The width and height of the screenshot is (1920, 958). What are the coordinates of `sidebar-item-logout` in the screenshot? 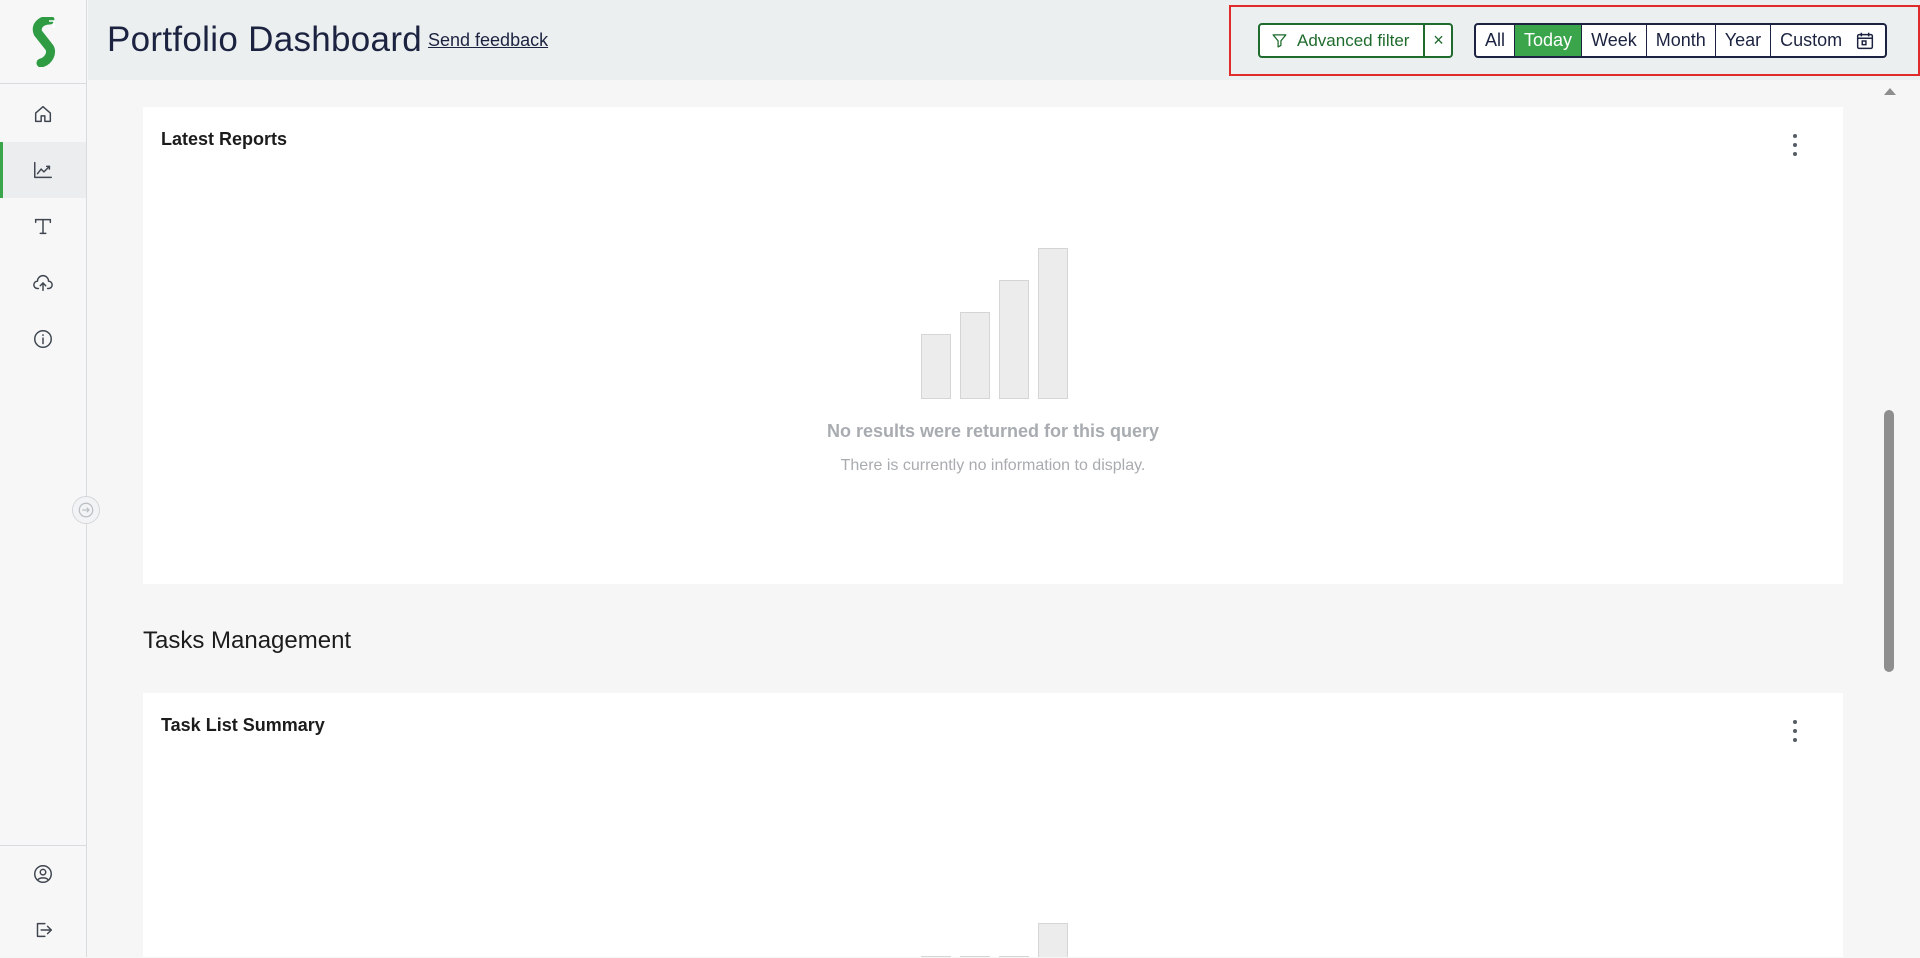 It's located at (43, 930).